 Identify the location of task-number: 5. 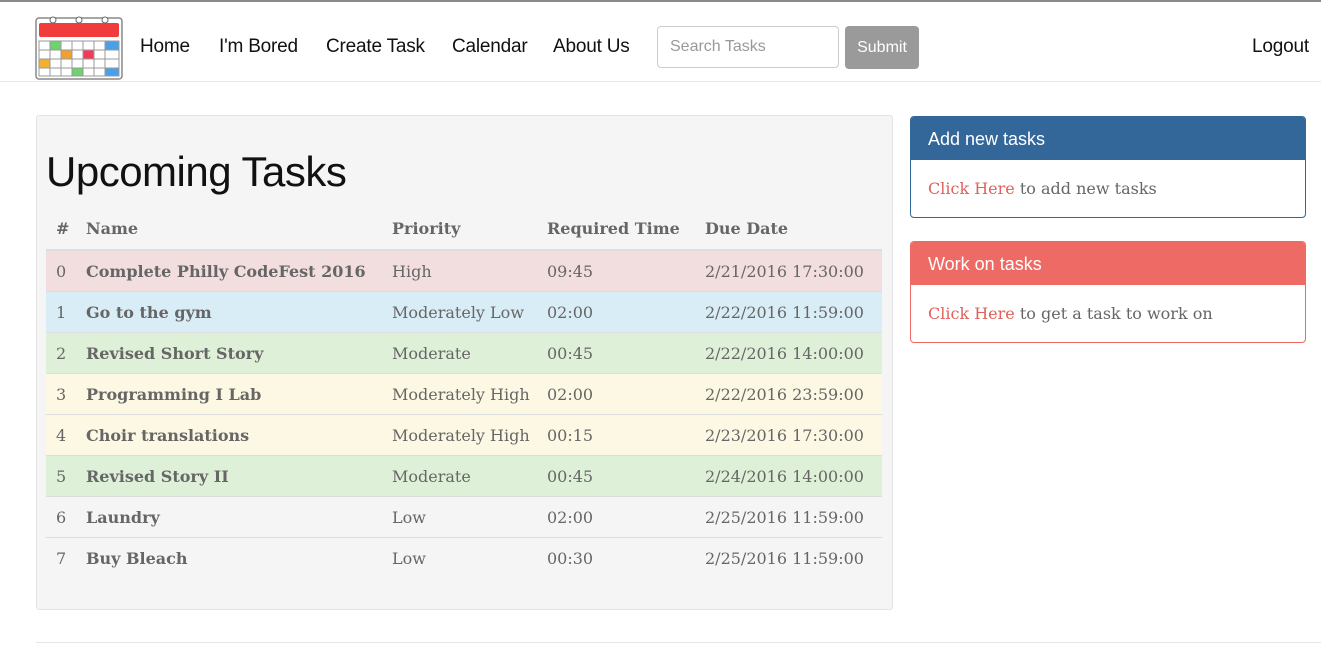
(66, 476).